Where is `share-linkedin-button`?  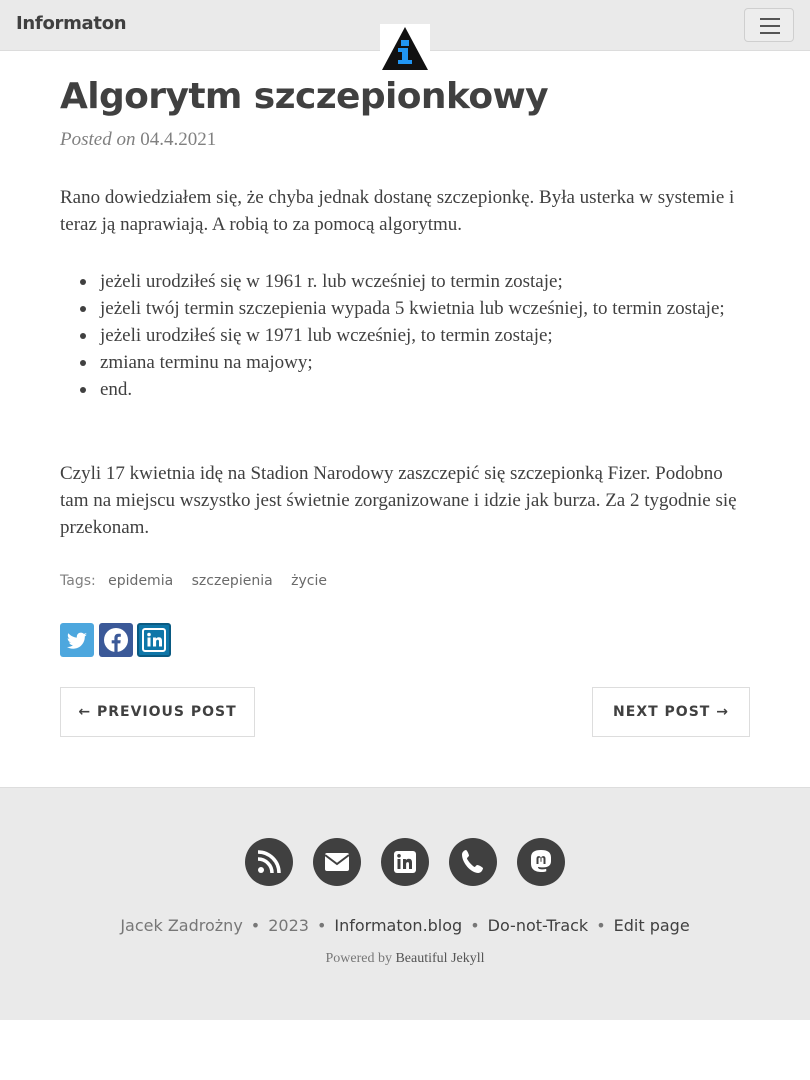
share-linkedin-button is located at coordinates (154, 640).